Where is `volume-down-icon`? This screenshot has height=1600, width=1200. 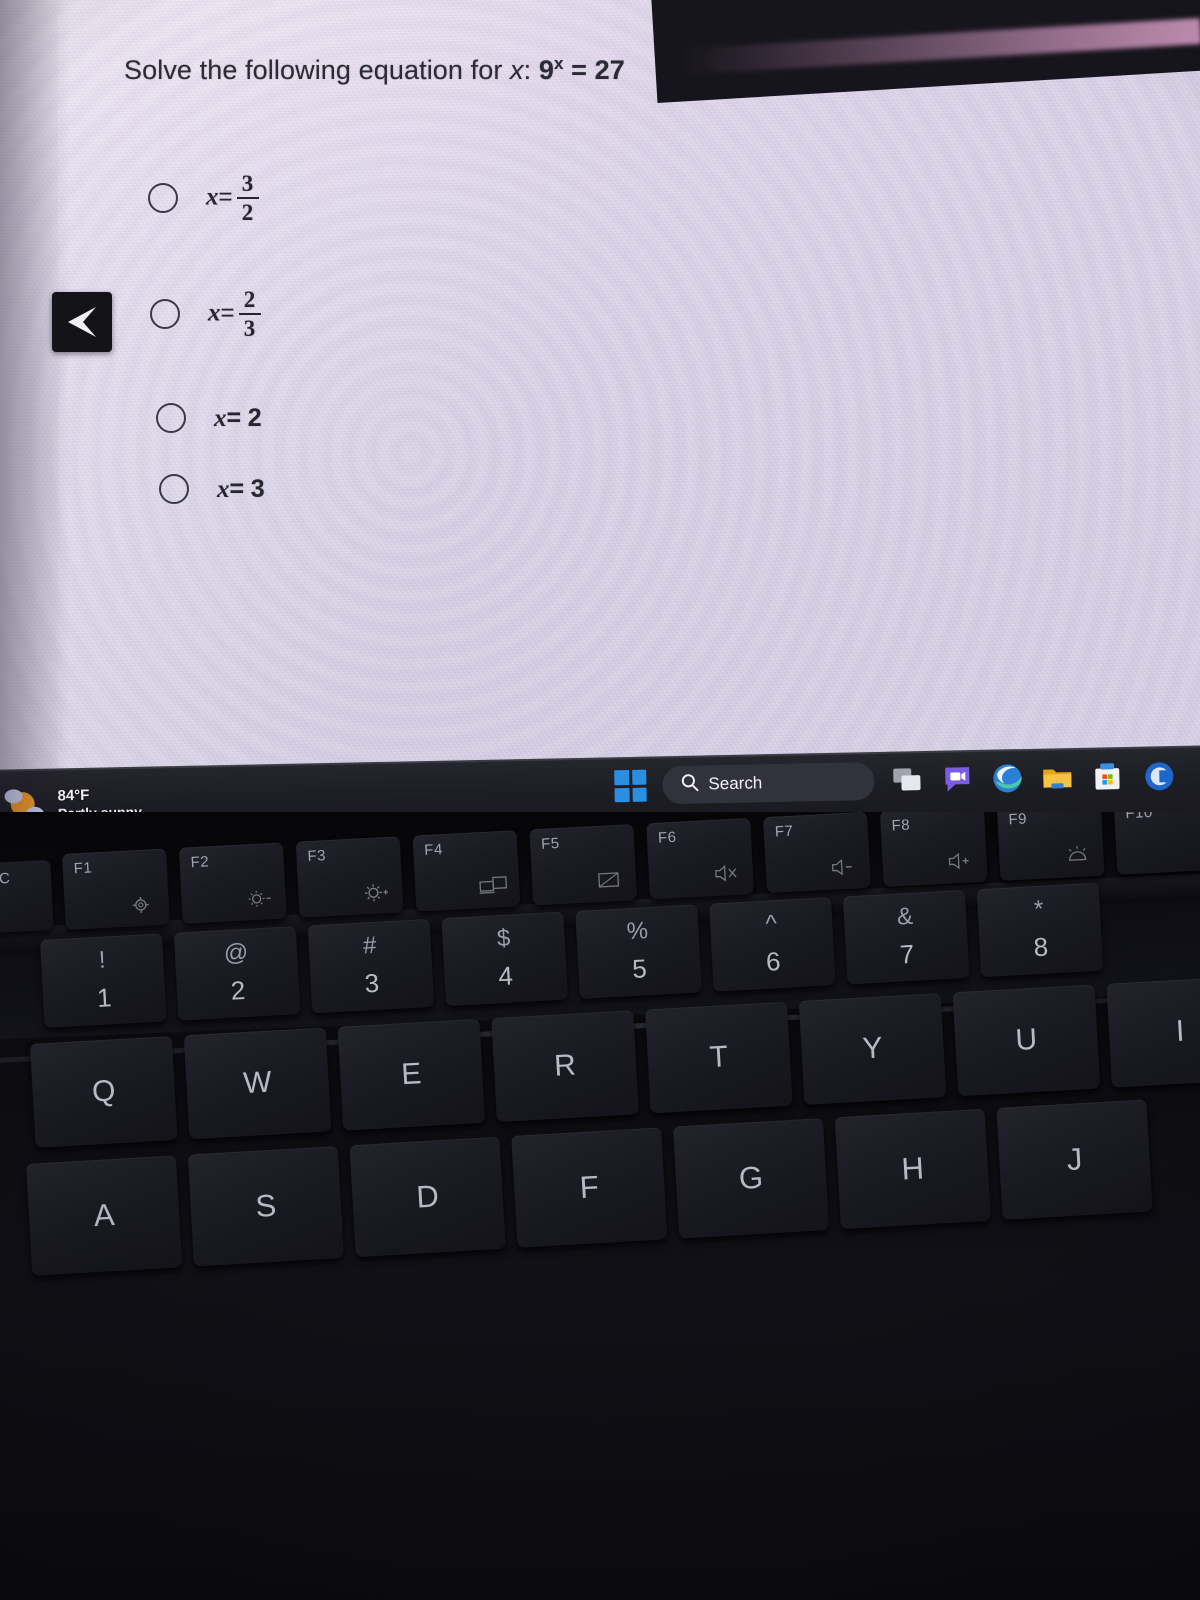 volume-down-icon is located at coordinates (842, 867).